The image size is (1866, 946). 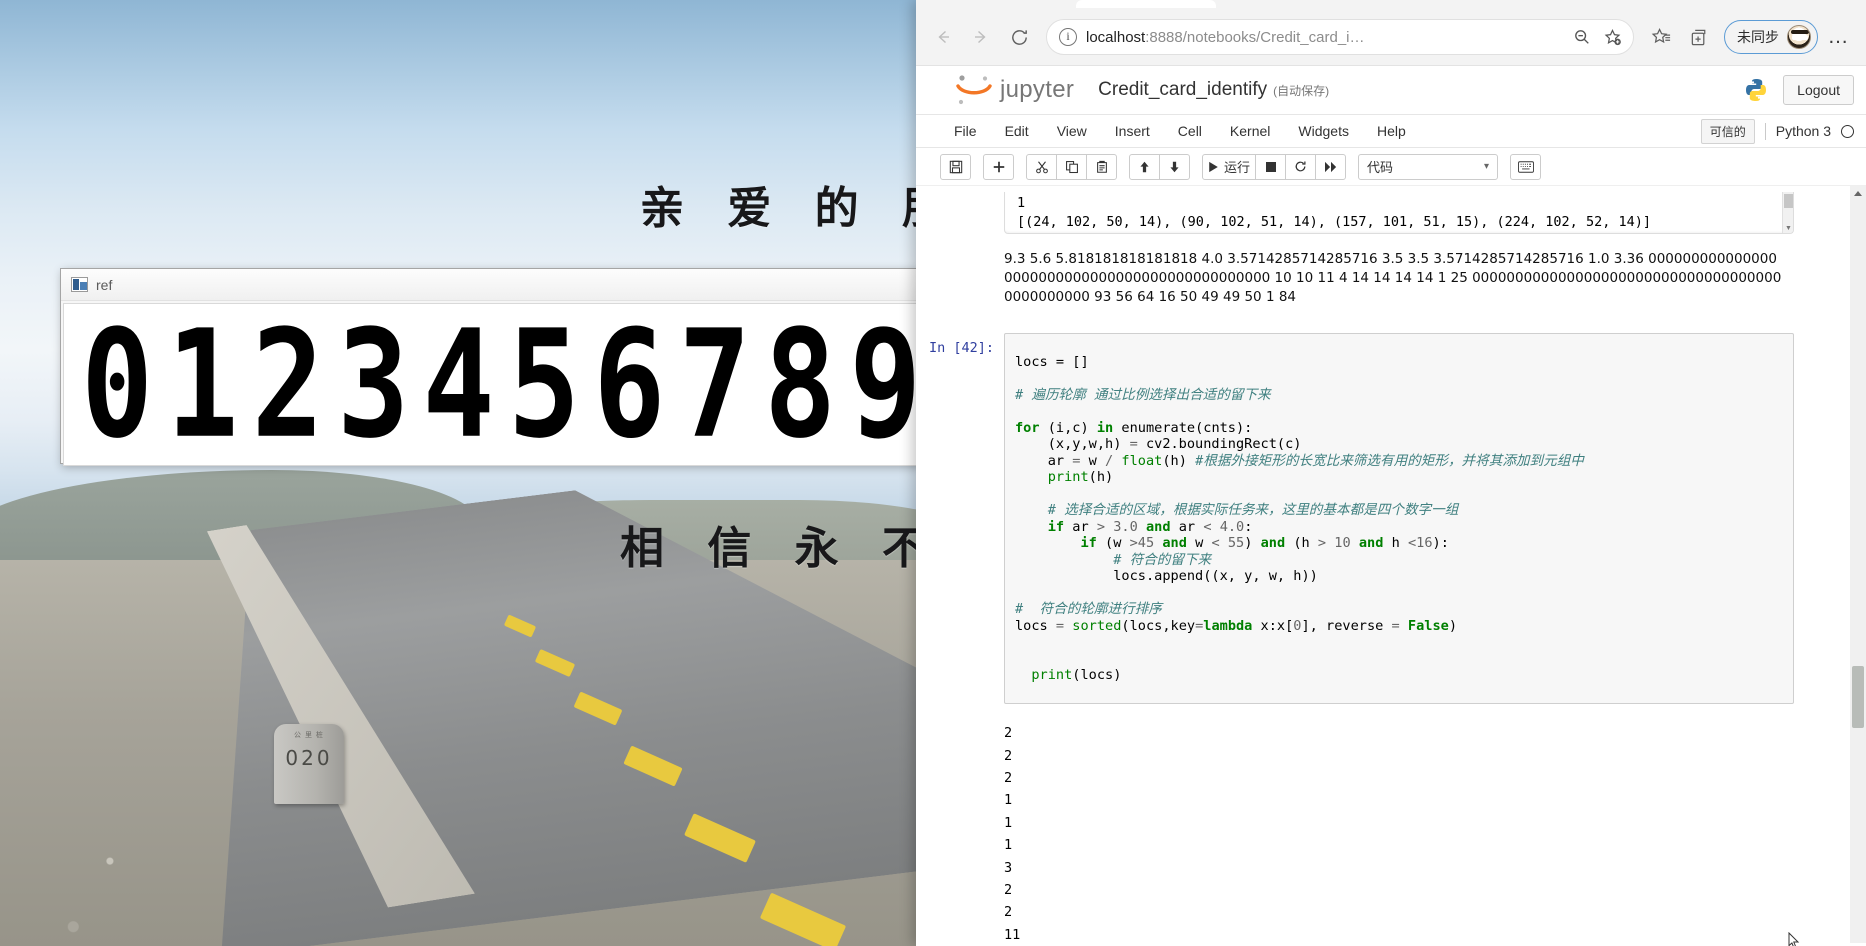 I want to click on run-button: 运行, so click(x=1229, y=166).